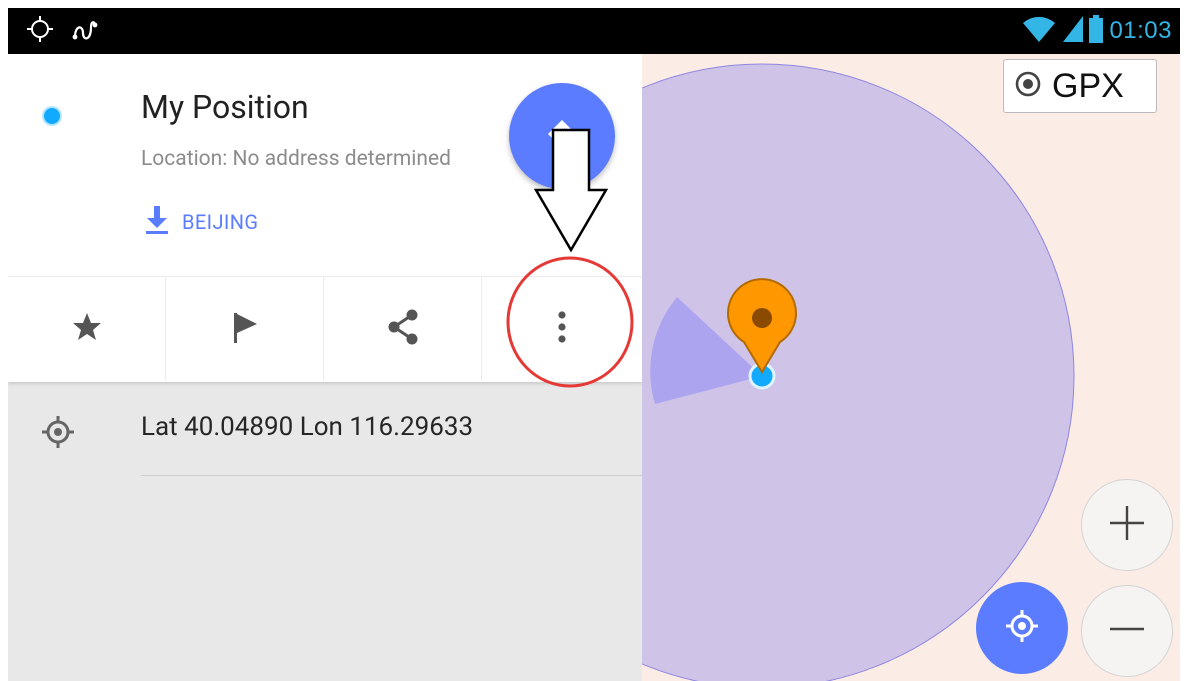  What do you see at coordinates (225, 107) in the screenshot?
I see `location-title: My Position` at bounding box center [225, 107].